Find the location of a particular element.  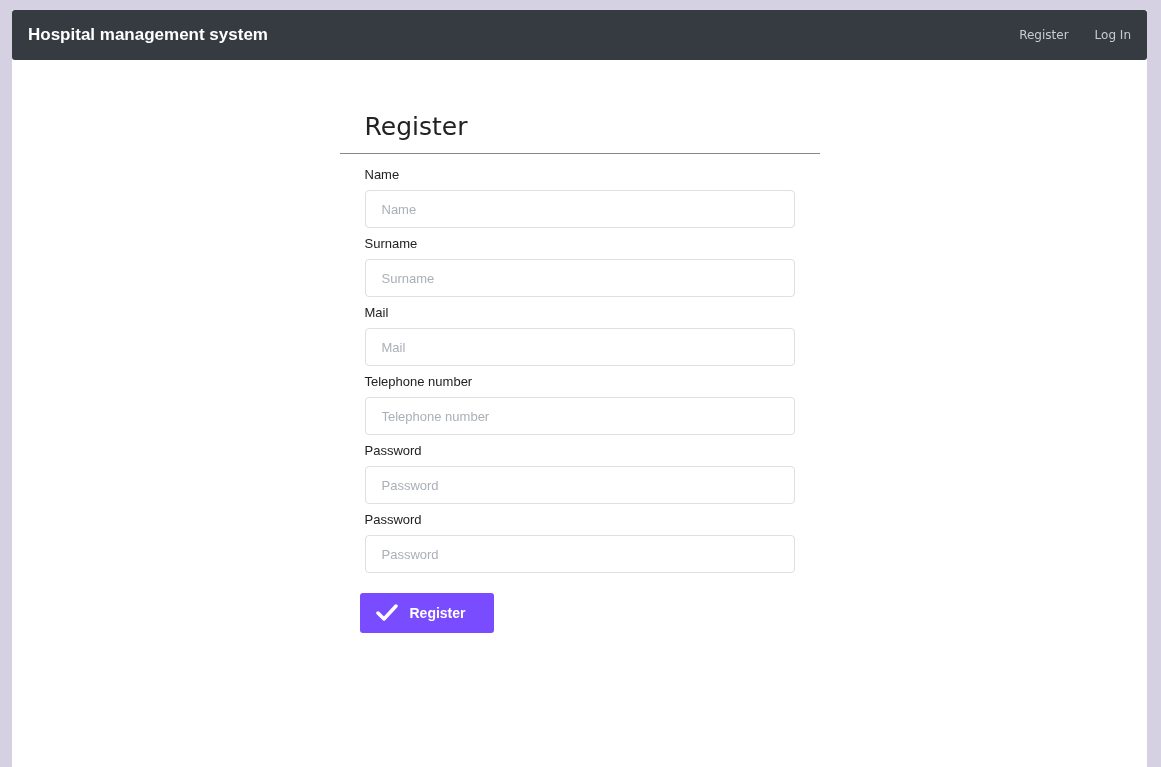

form-title: Register is located at coordinates (579, 133).